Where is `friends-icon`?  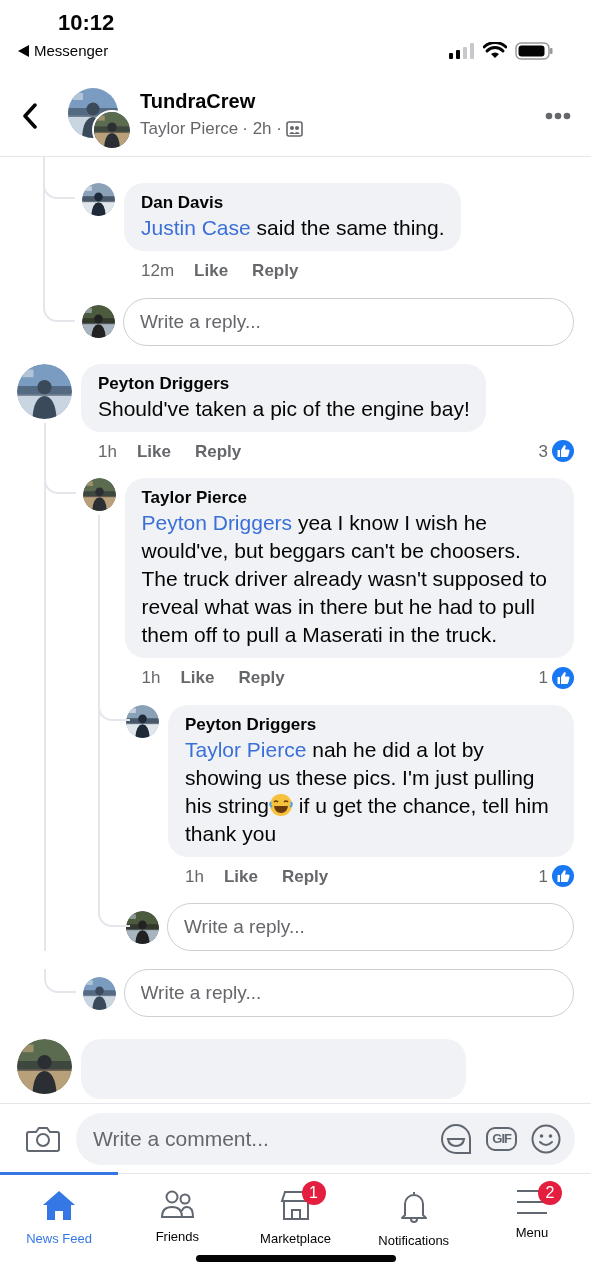
friends-icon is located at coordinates (177, 1204).